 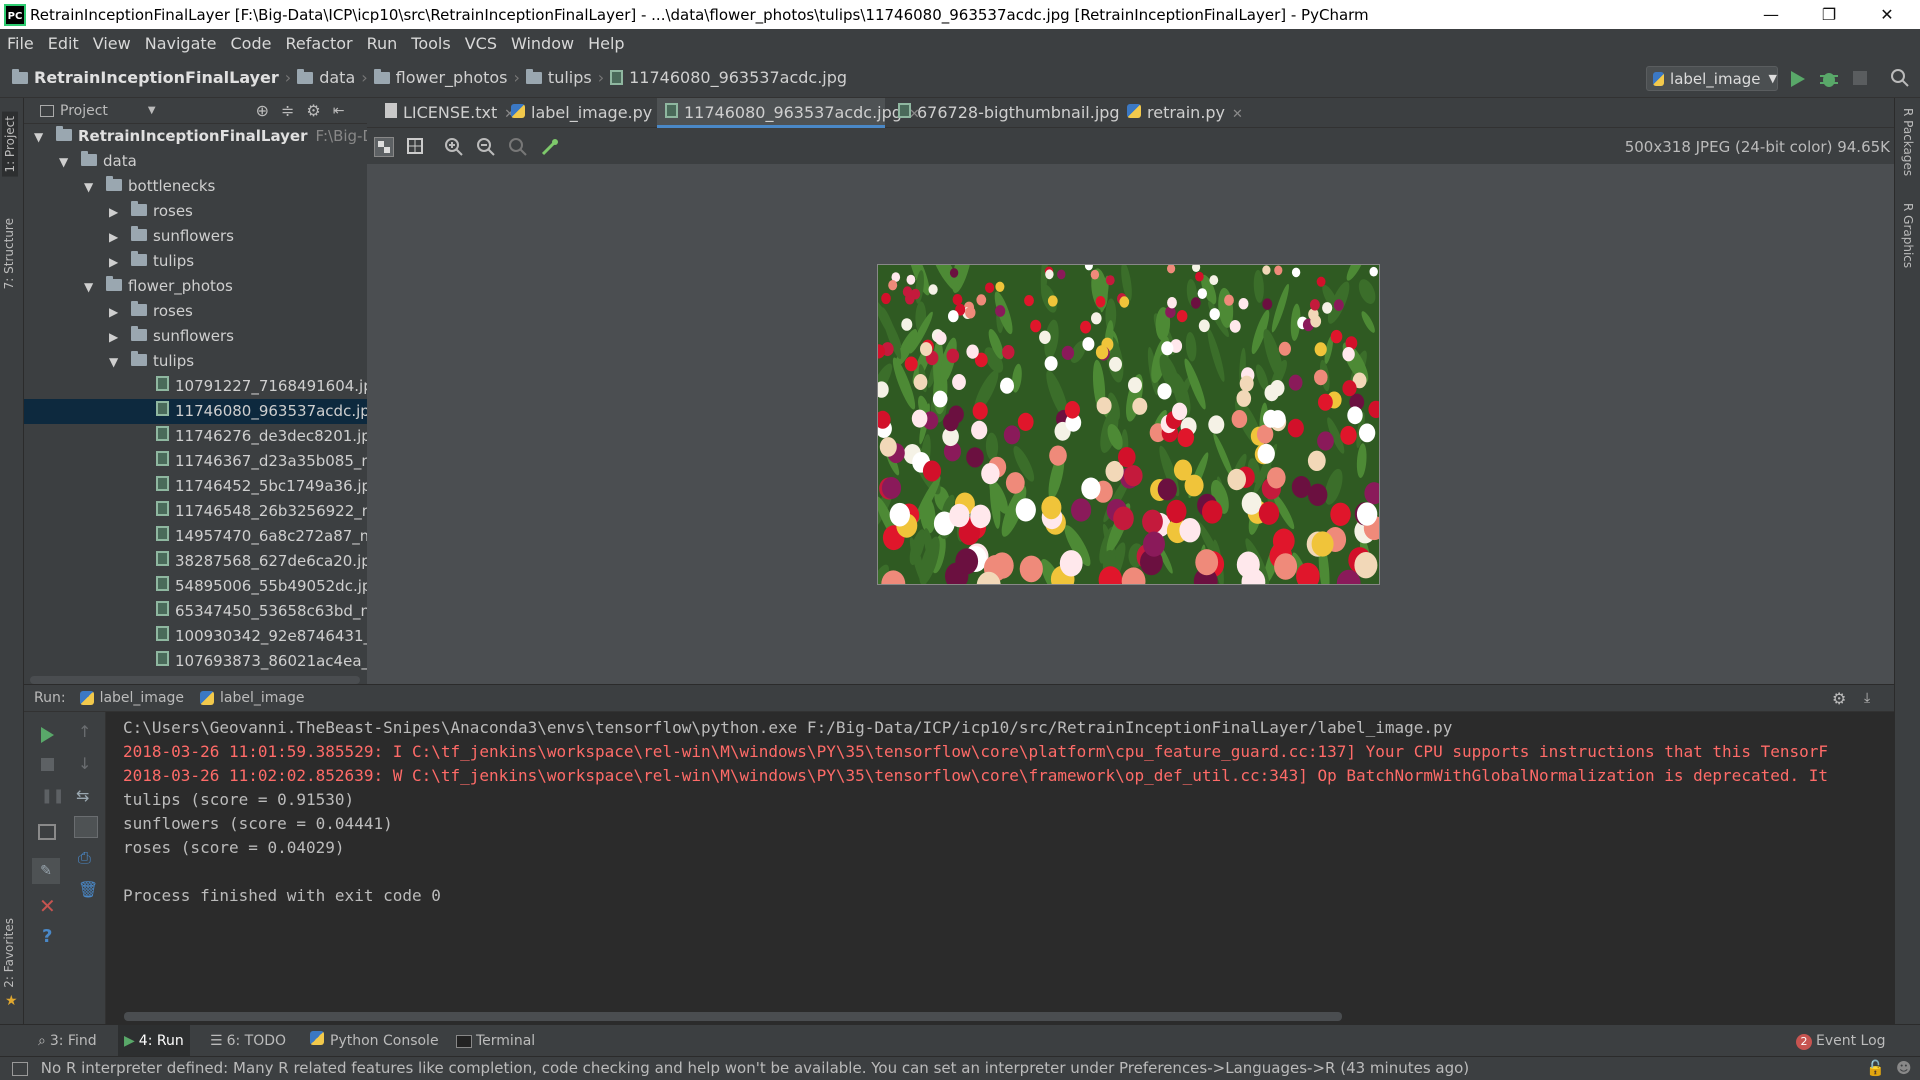 I want to click on tab-676728-jpg: 676728-bigthumbnail.jpg✕, so click(x=1014, y=113).